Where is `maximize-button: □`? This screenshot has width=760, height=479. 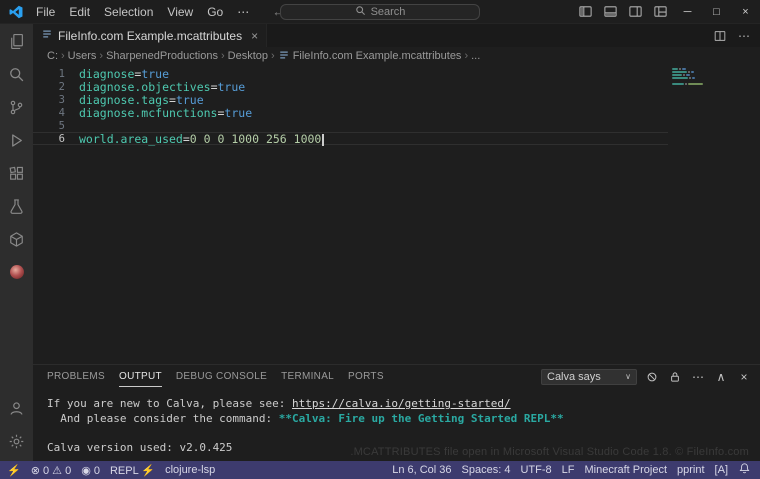
maximize-button: □ is located at coordinates (716, 11).